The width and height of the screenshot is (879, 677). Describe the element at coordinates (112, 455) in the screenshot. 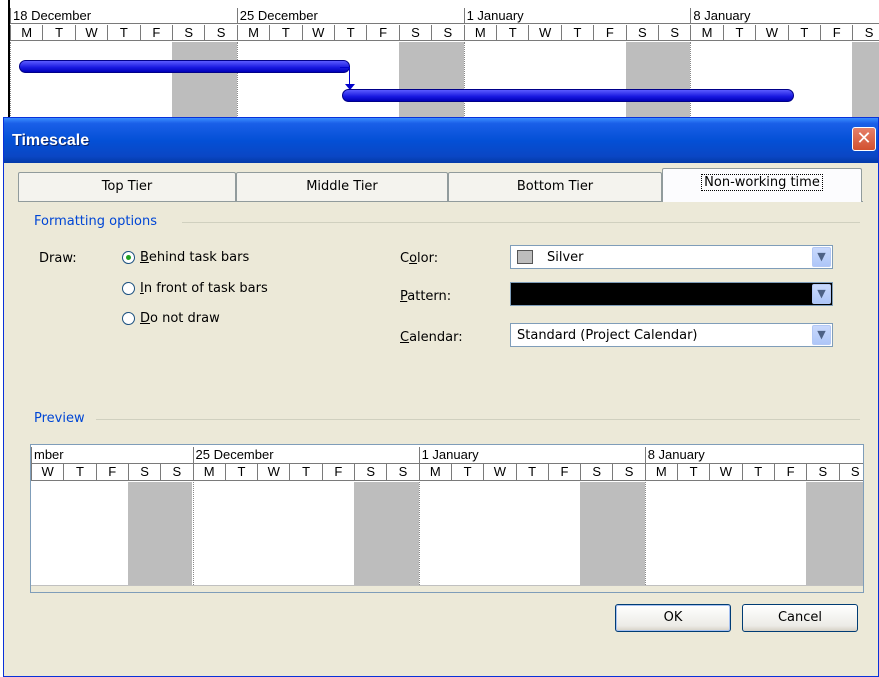

I see `preview-week-label: mber` at that location.